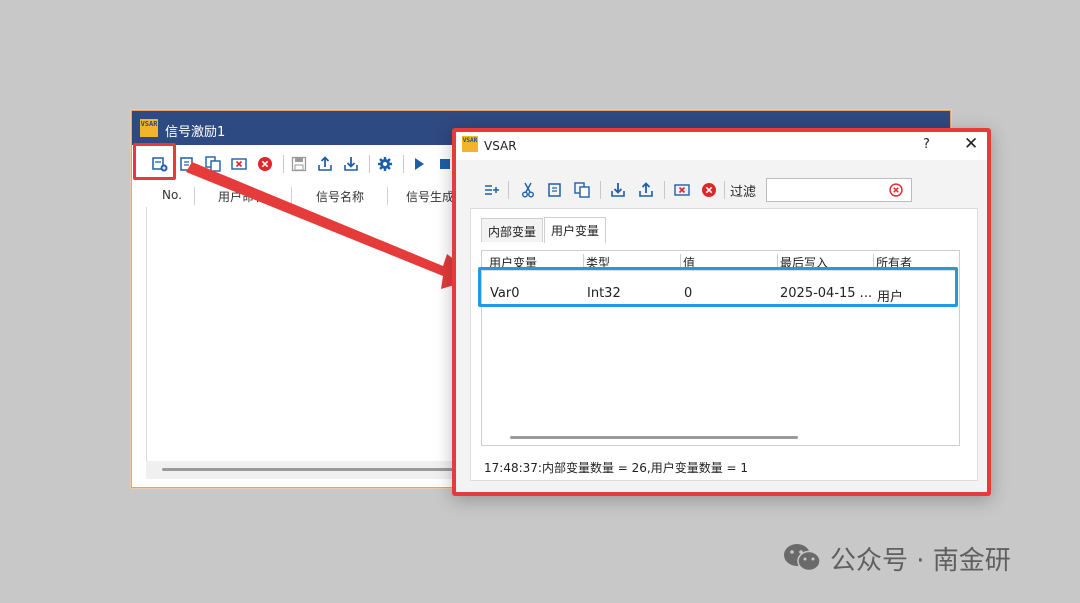 The height and width of the screenshot is (603, 1080). I want to click on add-variable-icon, so click(492, 190).